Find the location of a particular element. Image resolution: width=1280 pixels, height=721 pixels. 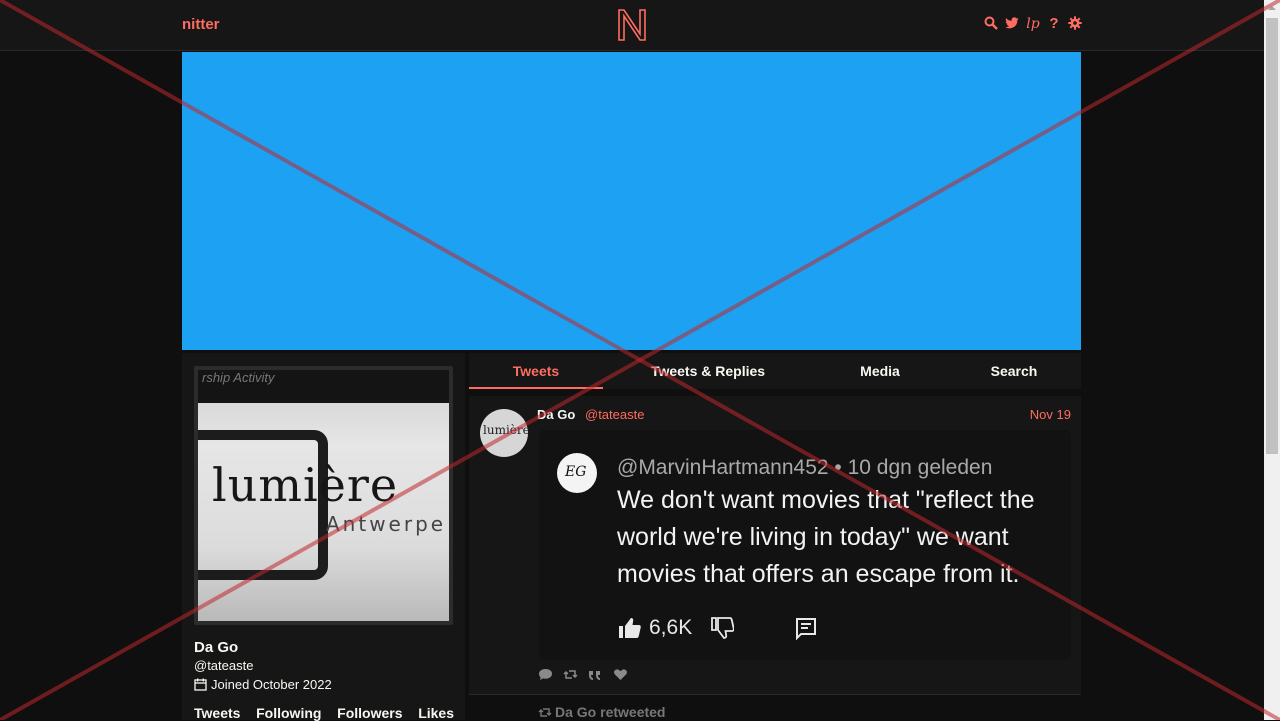

quote-icon is located at coordinates (595, 674).